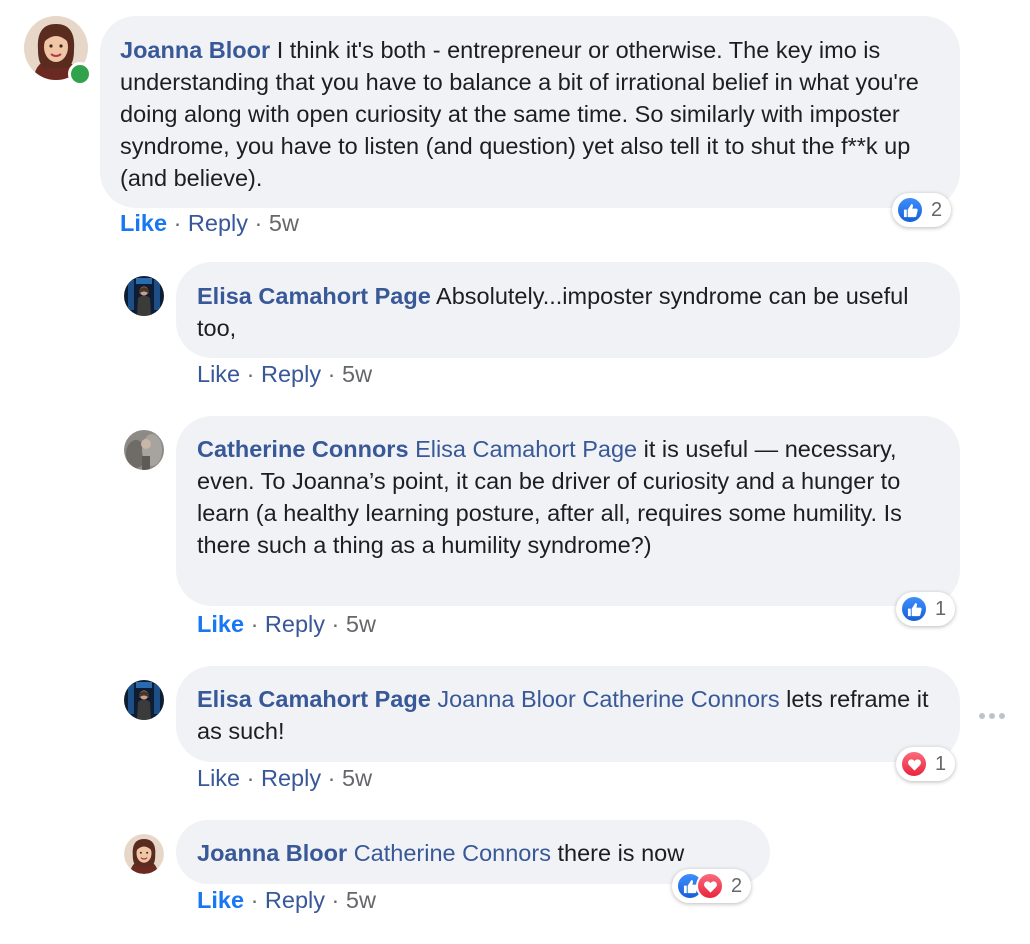 The height and width of the screenshot is (944, 1030). What do you see at coordinates (506, 699) in the screenshot?
I see `mention-link: Joanna Bloor` at bounding box center [506, 699].